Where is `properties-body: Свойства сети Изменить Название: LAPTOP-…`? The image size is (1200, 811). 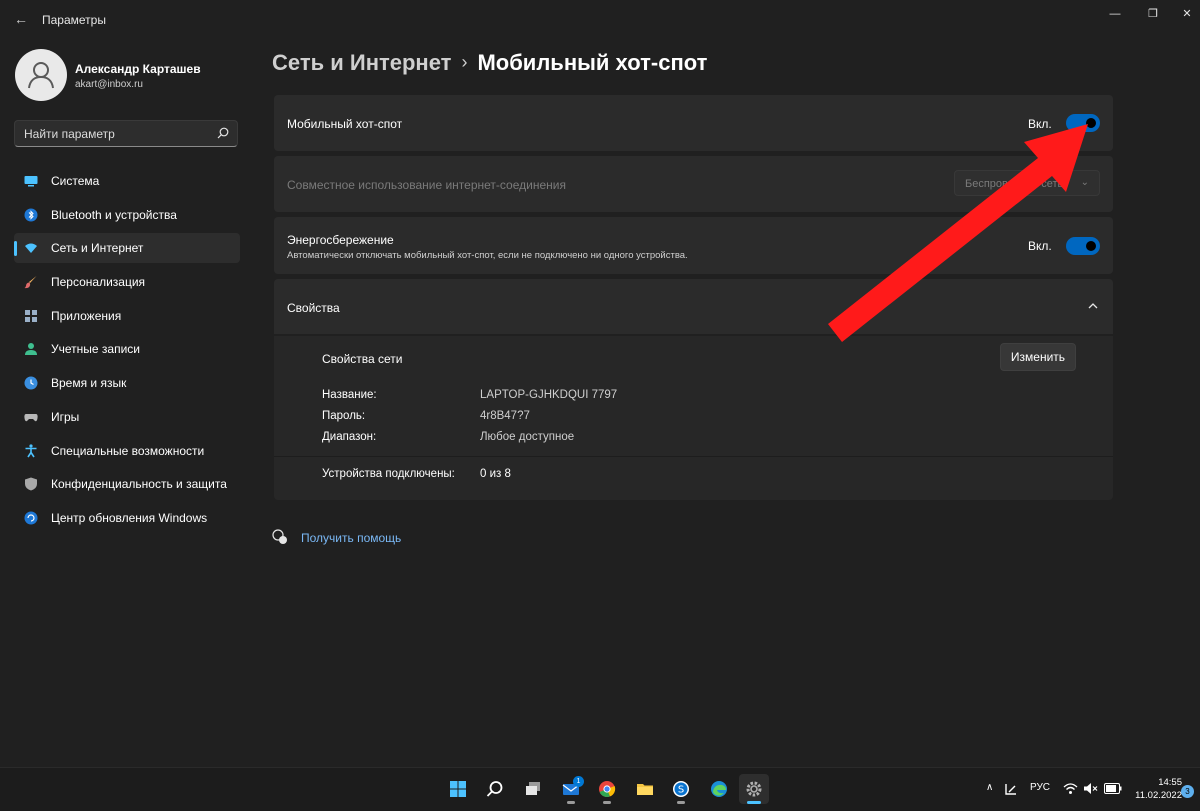
properties-body: Свойства сети Изменить Название: LAPTOP-… is located at coordinates (693, 418).